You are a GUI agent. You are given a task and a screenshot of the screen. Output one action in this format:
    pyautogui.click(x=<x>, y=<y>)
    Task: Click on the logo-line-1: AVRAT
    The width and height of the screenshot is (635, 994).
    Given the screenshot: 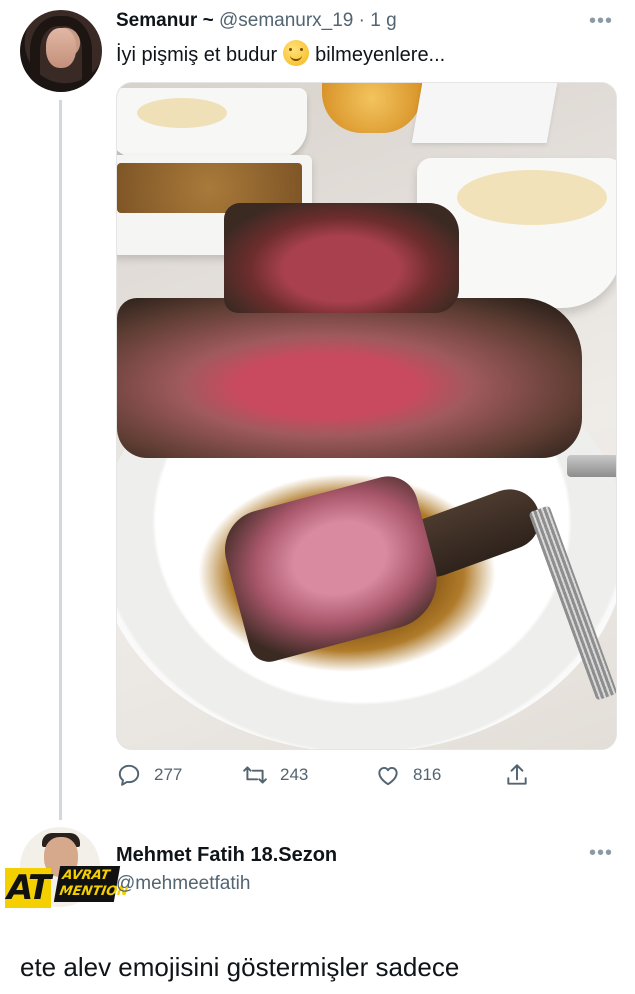 What is the action you would take?
    pyautogui.click(x=86, y=875)
    